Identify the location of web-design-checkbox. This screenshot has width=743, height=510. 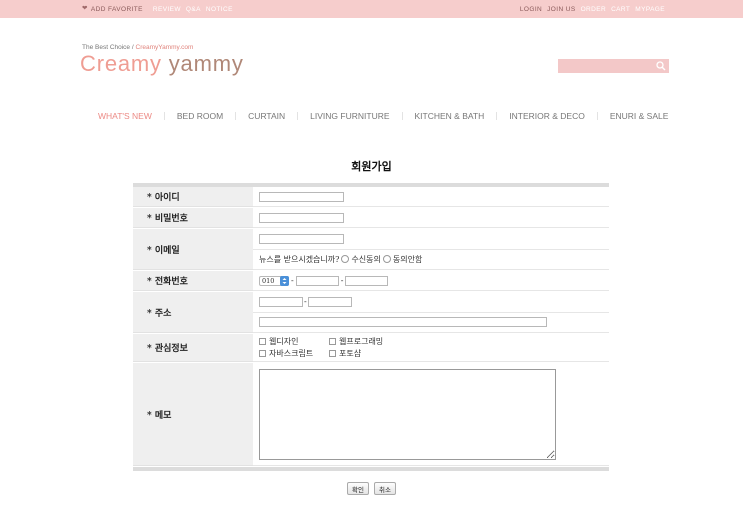
(262, 341).